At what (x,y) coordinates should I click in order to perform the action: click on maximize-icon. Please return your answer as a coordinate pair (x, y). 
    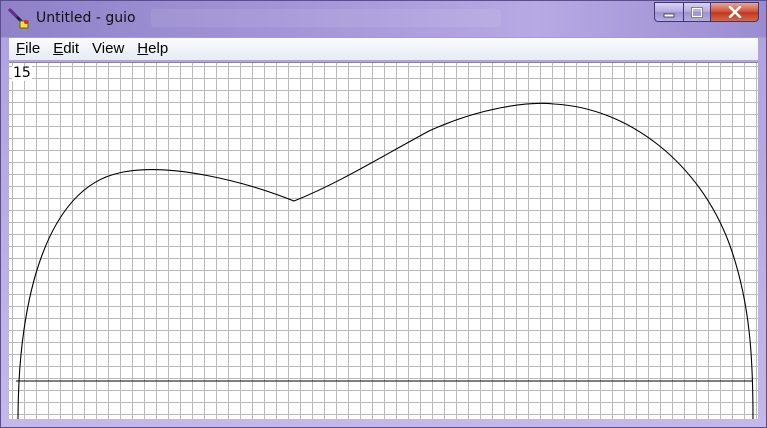
    Looking at the image, I should click on (697, 12).